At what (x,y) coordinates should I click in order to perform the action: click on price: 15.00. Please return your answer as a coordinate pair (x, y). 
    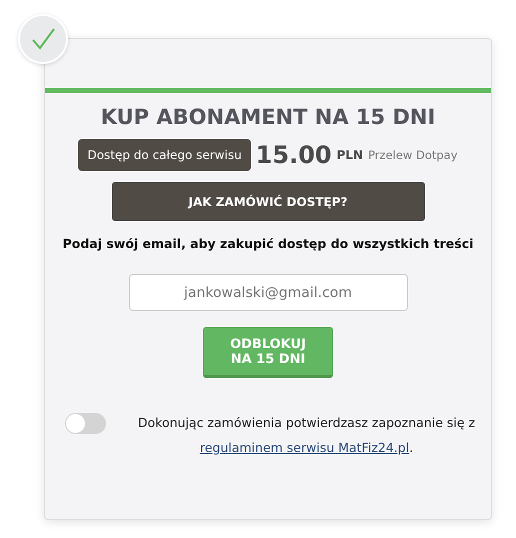
    Looking at the image, I should click on (294, 155).